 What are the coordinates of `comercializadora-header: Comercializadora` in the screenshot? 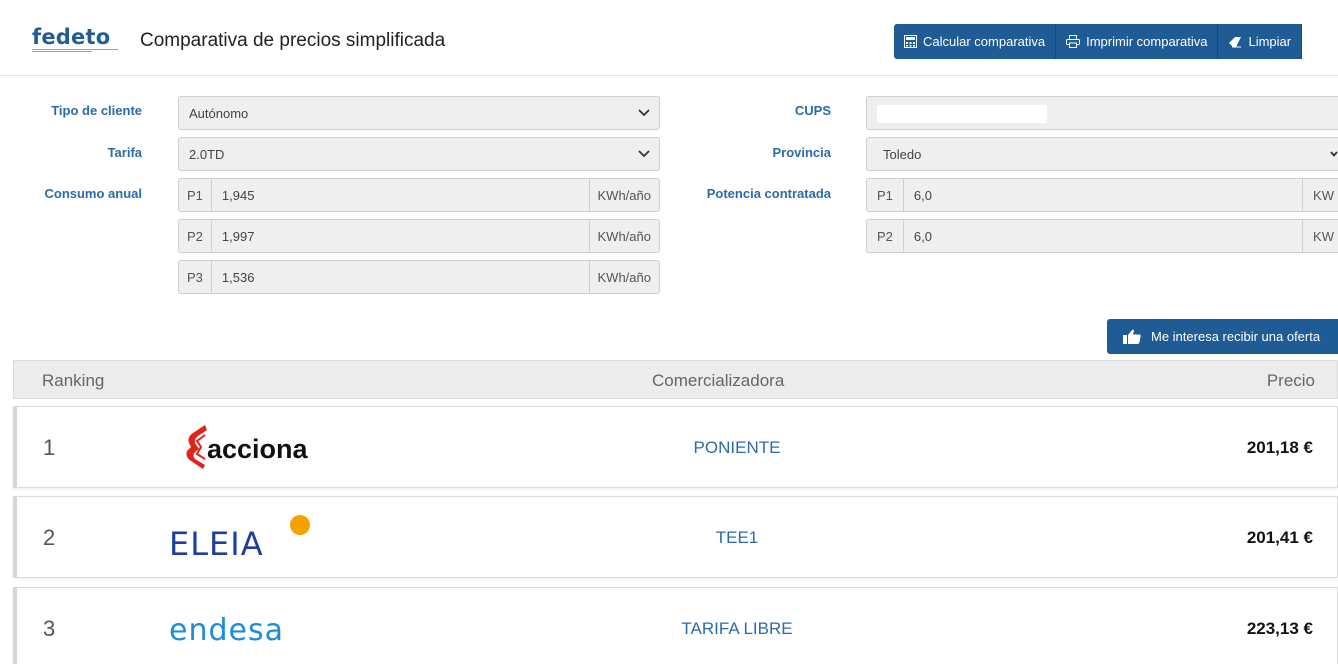 It's located at (718, 380).